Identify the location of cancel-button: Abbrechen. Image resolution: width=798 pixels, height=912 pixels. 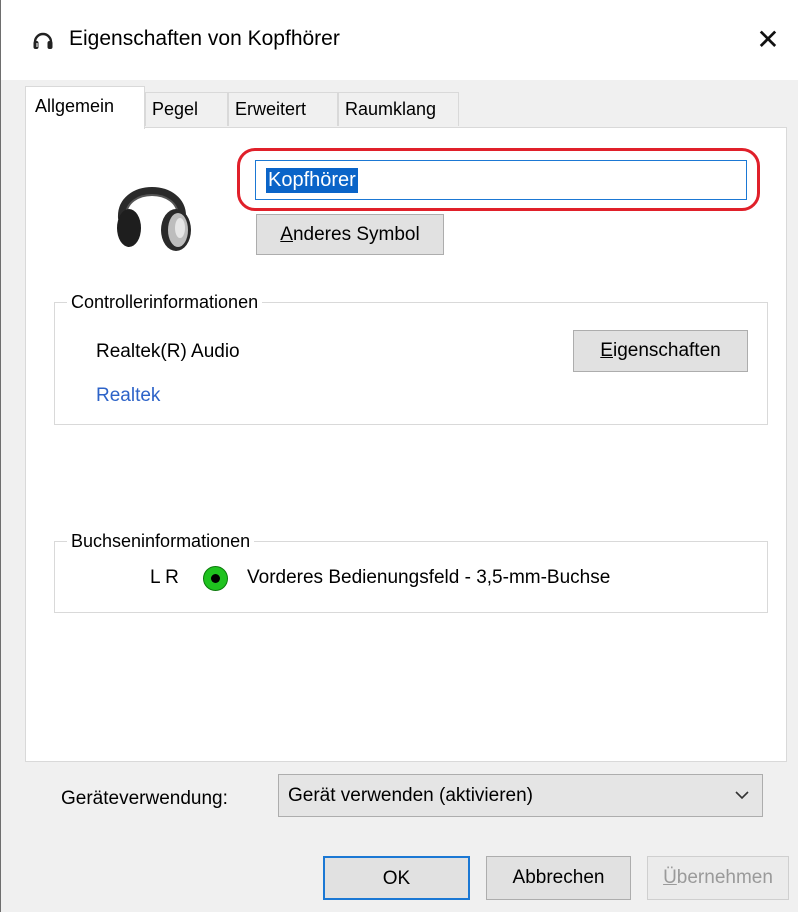
(558, 878).